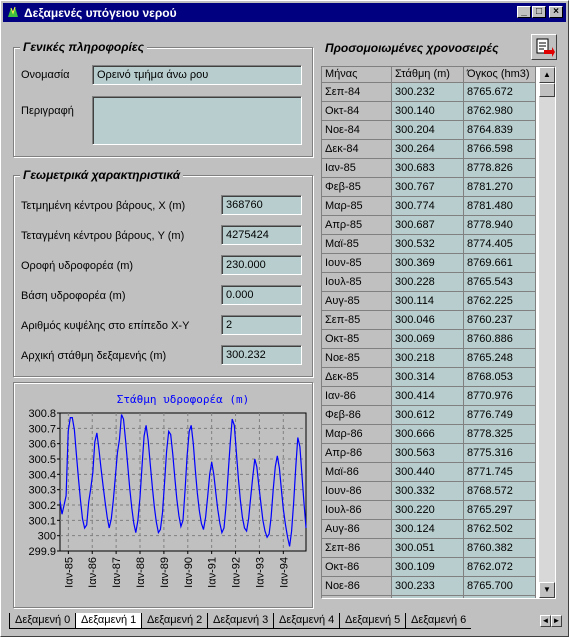  I want to click on row-level-cell: 300.220, so click(428, 510).